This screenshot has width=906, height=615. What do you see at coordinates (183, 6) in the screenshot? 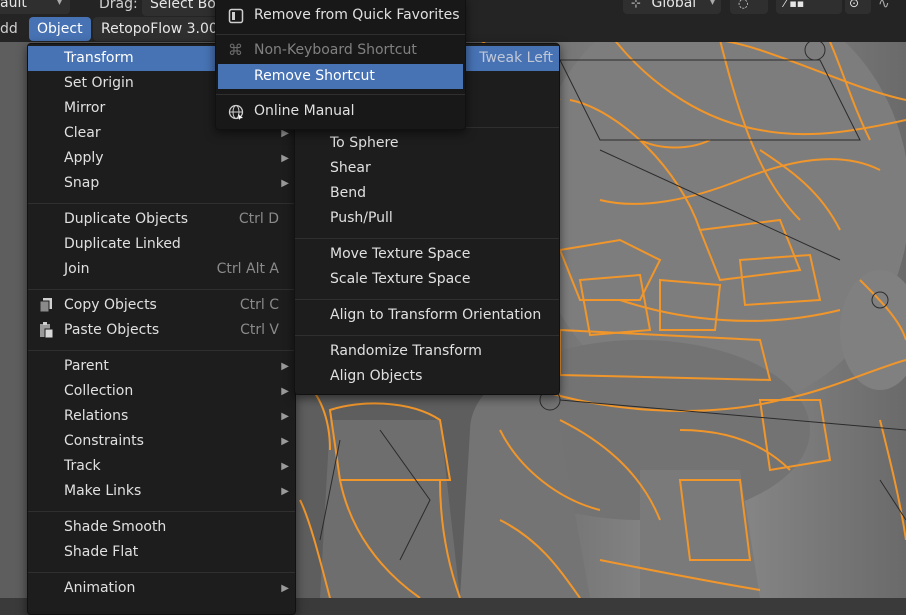
I see `drag-select-value: Select Bo` at bounding box center [183, 6].